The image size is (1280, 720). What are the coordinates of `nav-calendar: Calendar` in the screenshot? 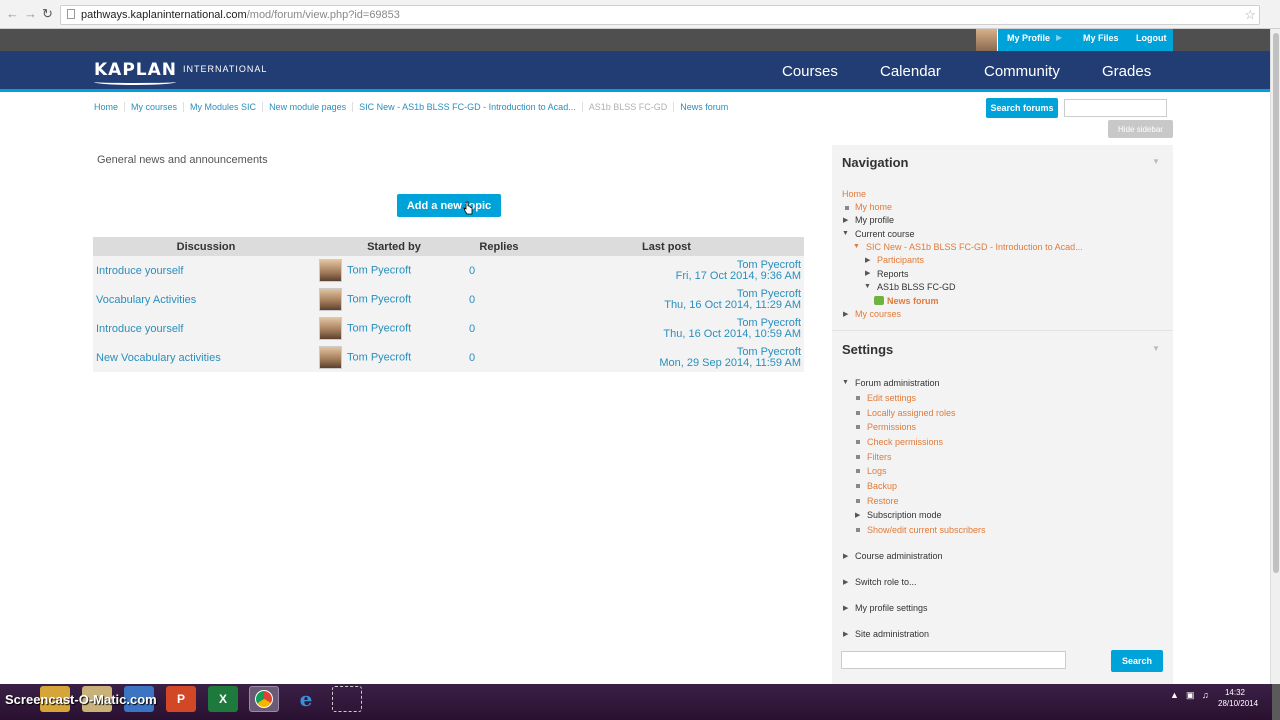 It's located at (910, 71).